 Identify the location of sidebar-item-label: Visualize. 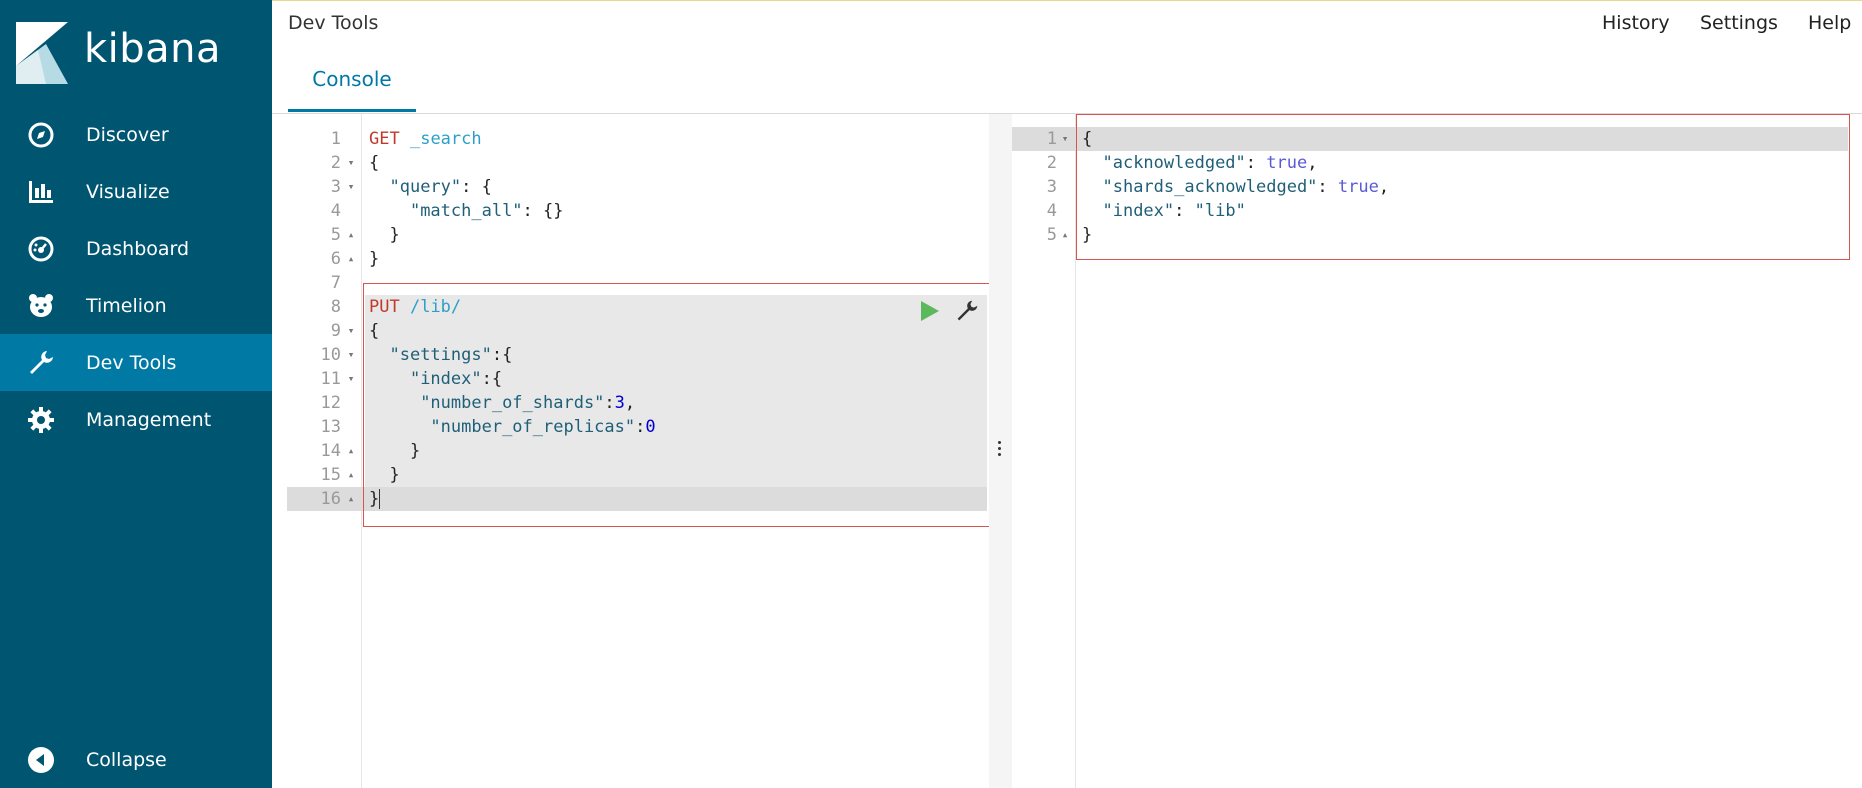
(128, 191).